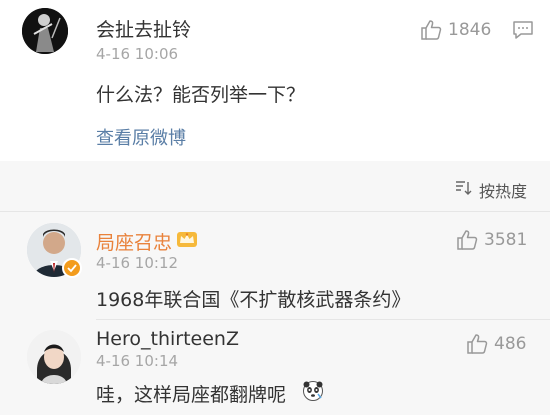 This screenshot has width=550, height=415. What do you see at coordinates (201, 95) in the screenshot?
I see `post-text: 什么法？能否列举一下？` at bounding box center [201, 95].